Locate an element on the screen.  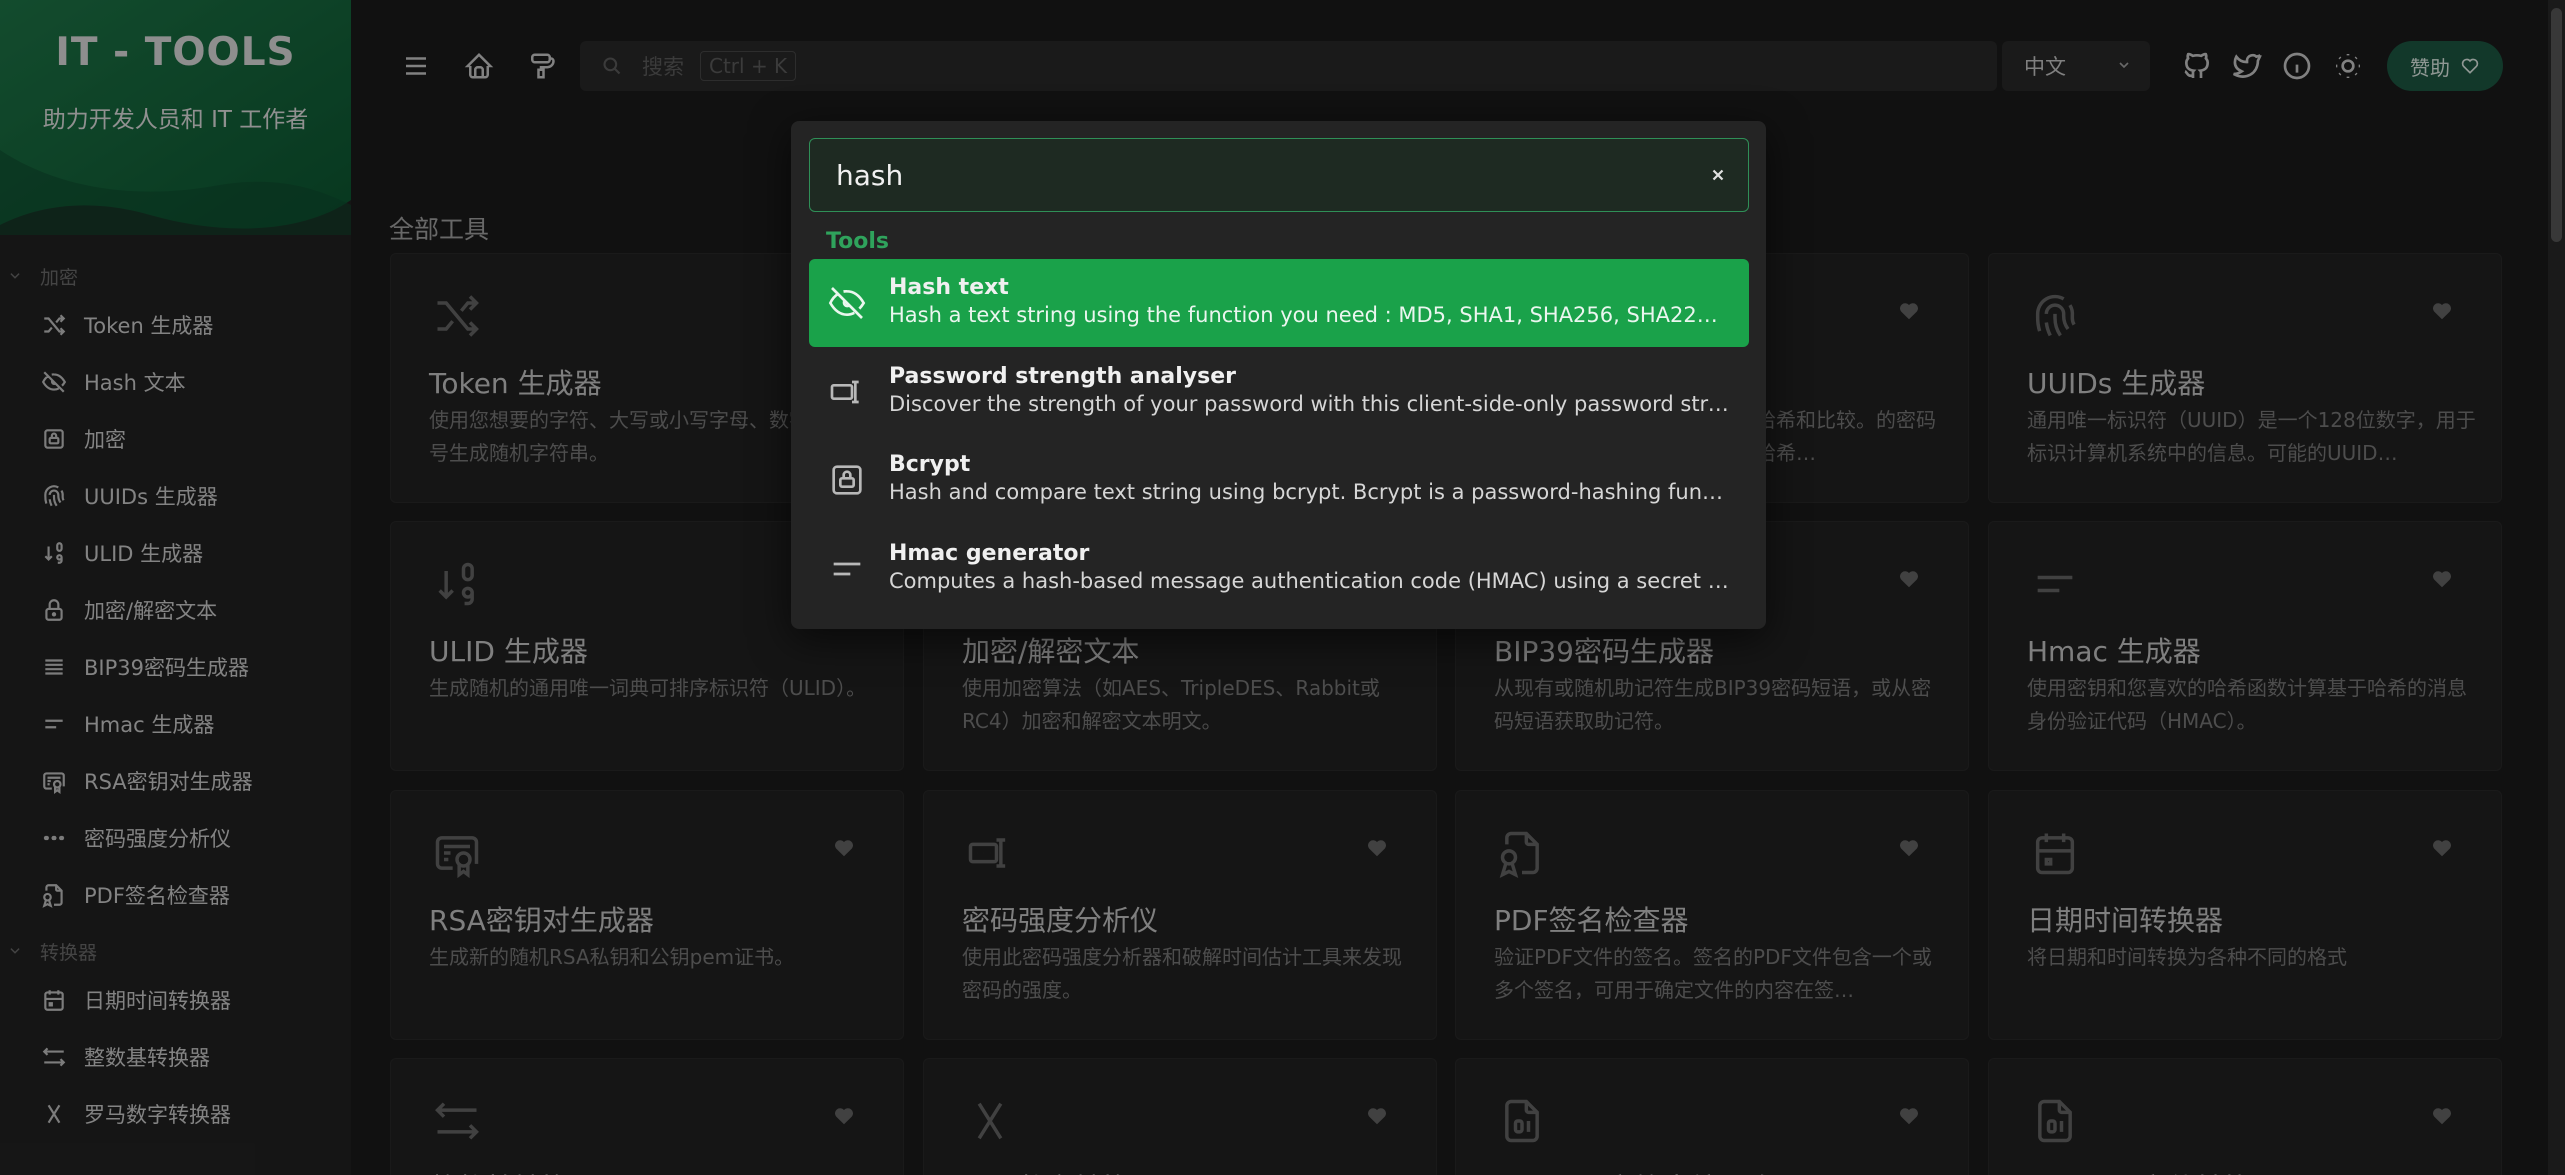
password-icon is located at coordinates (844, 392).